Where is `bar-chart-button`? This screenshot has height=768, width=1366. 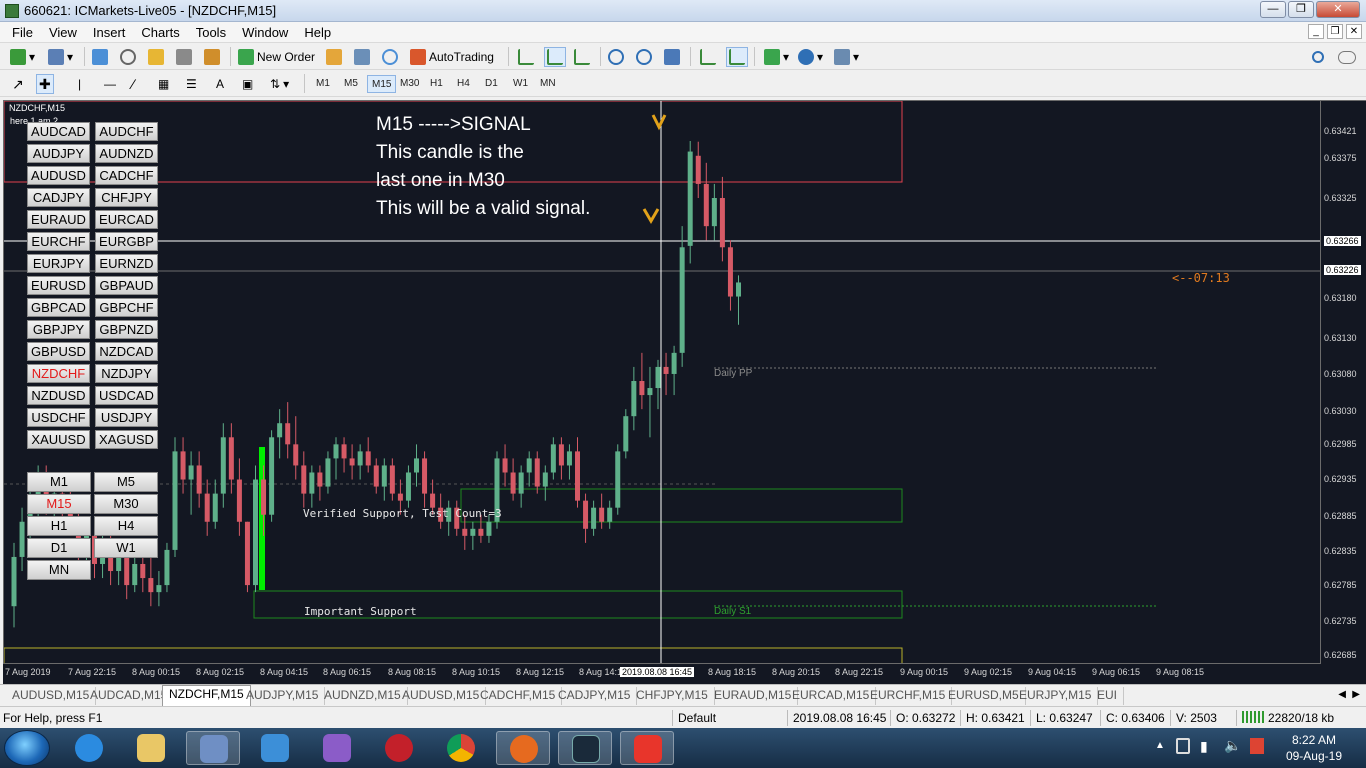
bar-chart-button is located at coordinates (526, 57).